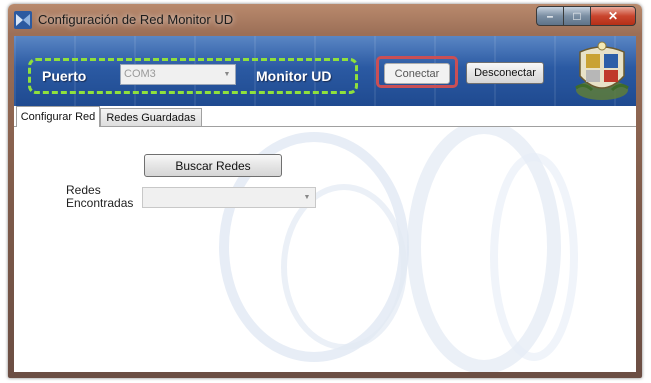 Image resolution: width=651 pixels, height=383 pixels. What do you see at coordinates (178, 74) in the screenshot?
I see `port-select: COM3 ▼` at bounding box center [178, 74].